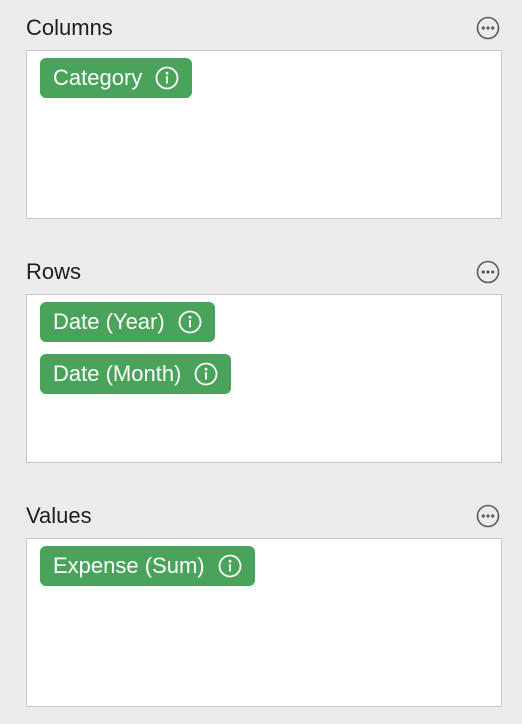  I want to click on rows-title: Rows, so click(54, 271).